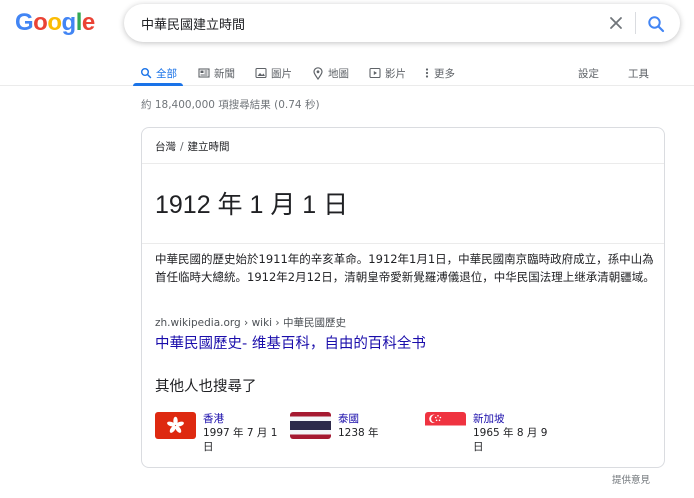 The width and height of the screenshot is (694, 498). I want to click on breadcrumb-current: 建立時間, so click(208, 147).